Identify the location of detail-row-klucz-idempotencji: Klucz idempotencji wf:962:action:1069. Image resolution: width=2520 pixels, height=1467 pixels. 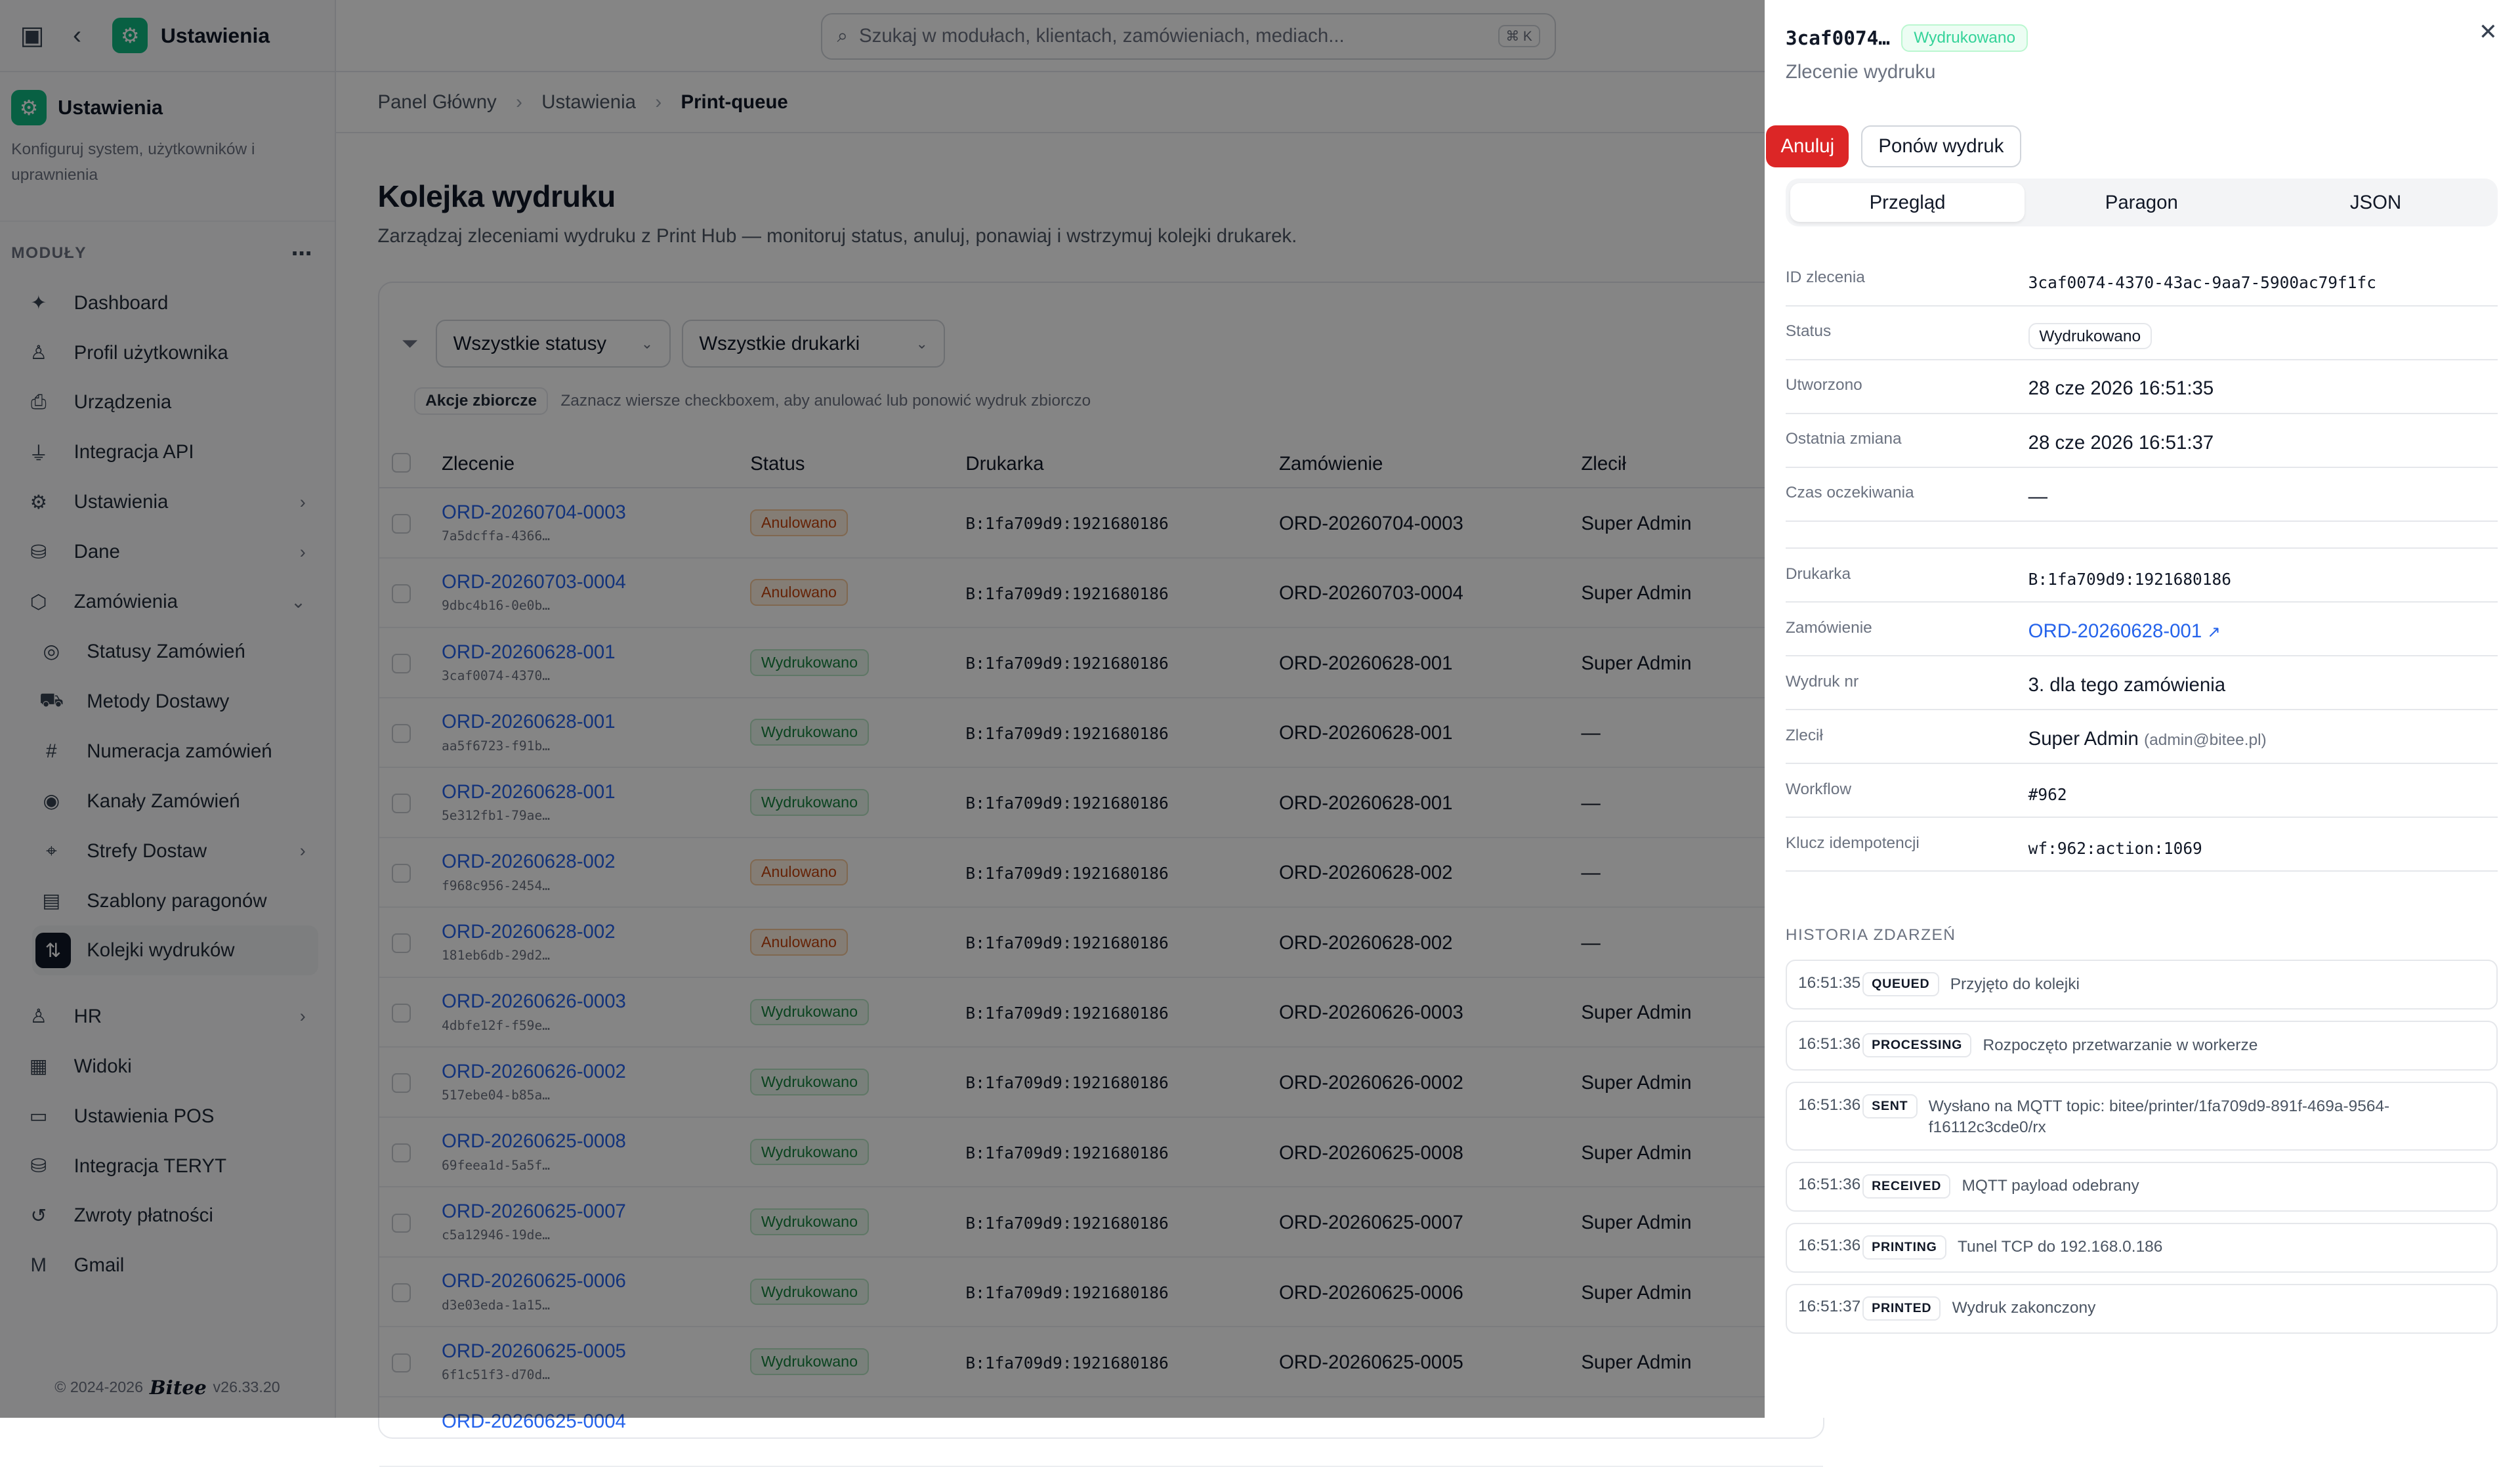
(2141, 845).